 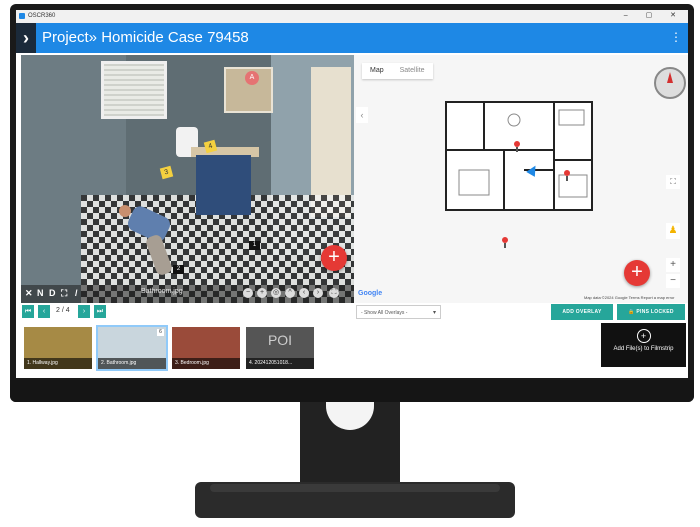 I want to click on floorplan-diagram, so click(x=519, y=156).